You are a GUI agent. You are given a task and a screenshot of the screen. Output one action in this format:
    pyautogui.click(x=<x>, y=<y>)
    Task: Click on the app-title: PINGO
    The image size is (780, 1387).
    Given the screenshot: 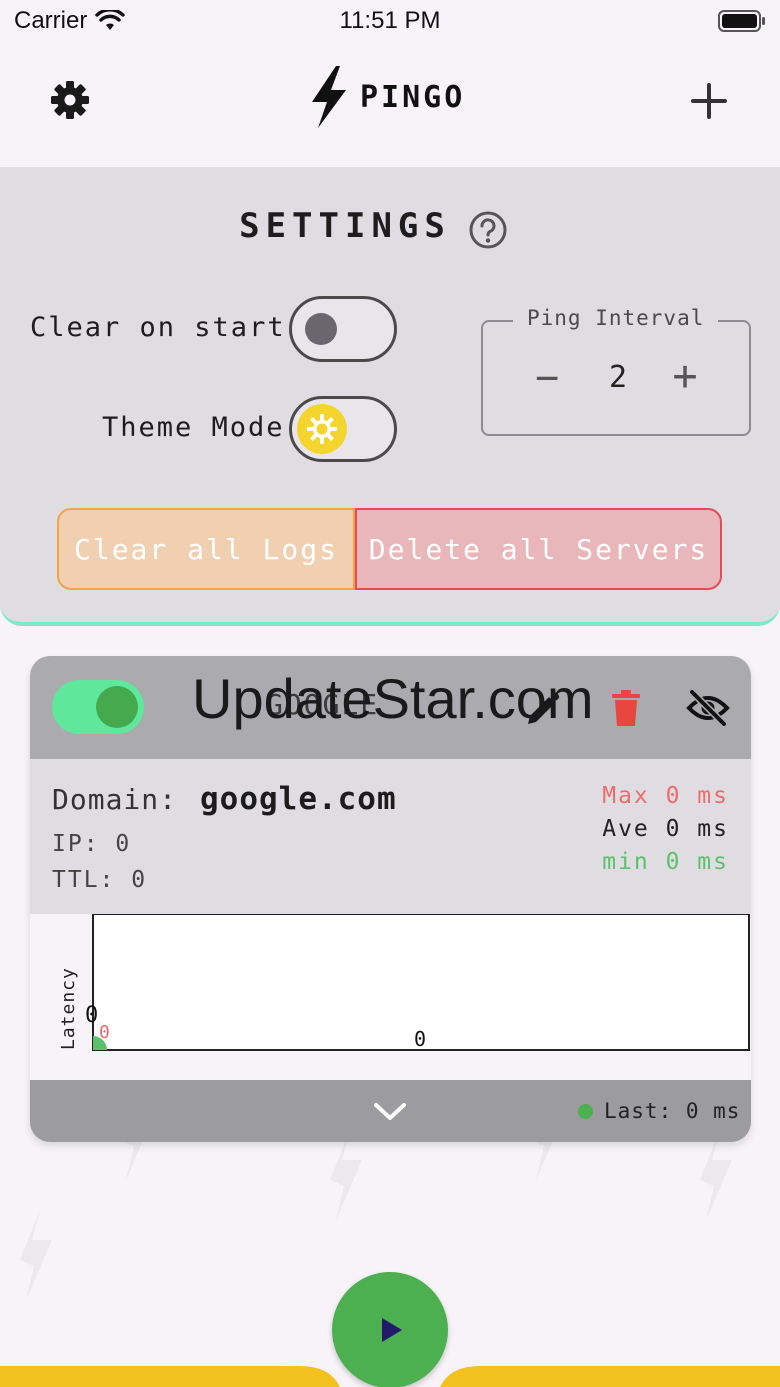 What is the action you would take?
    pyautogui.click(x=413, y=97)
    